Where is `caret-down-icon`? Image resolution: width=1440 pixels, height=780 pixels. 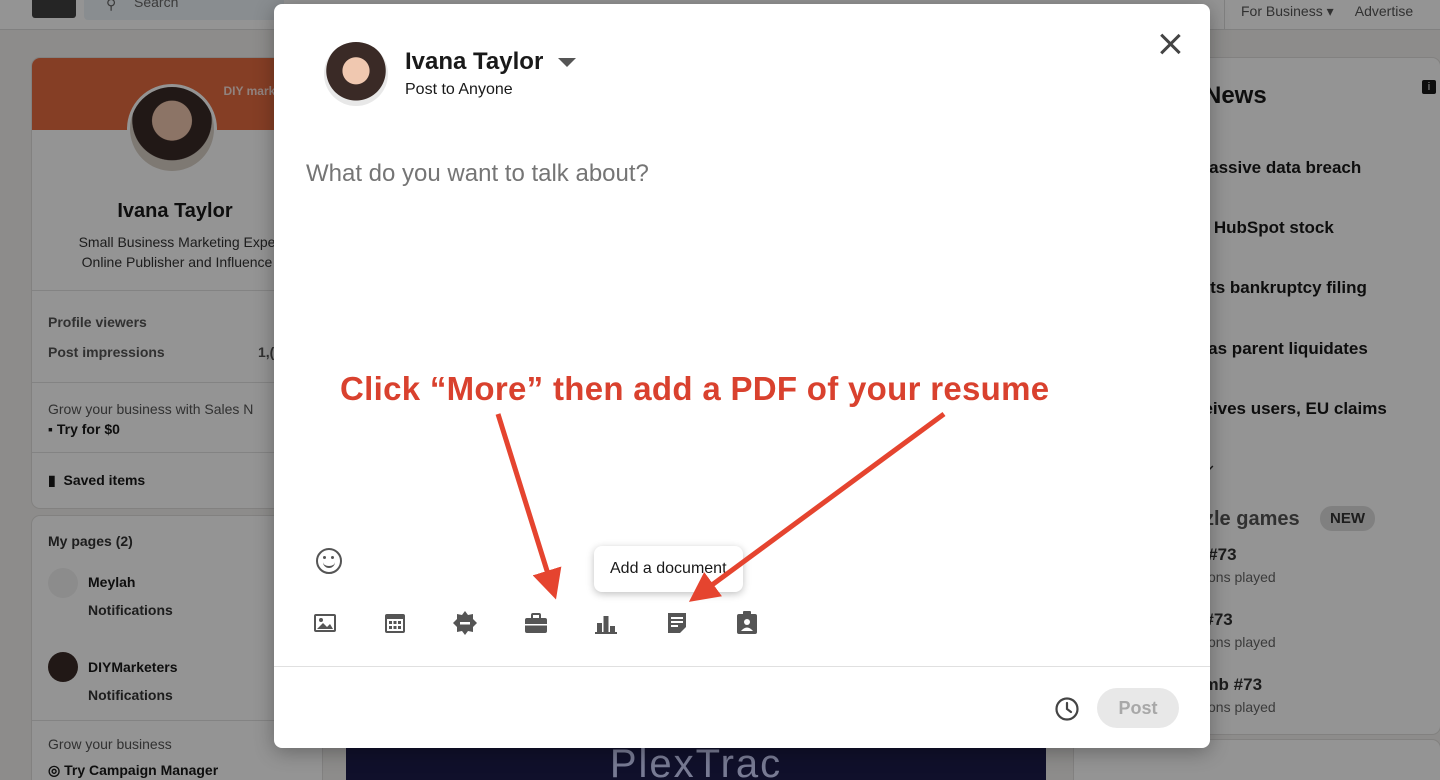
caret-down-icon is located at coordinates (567, 62).